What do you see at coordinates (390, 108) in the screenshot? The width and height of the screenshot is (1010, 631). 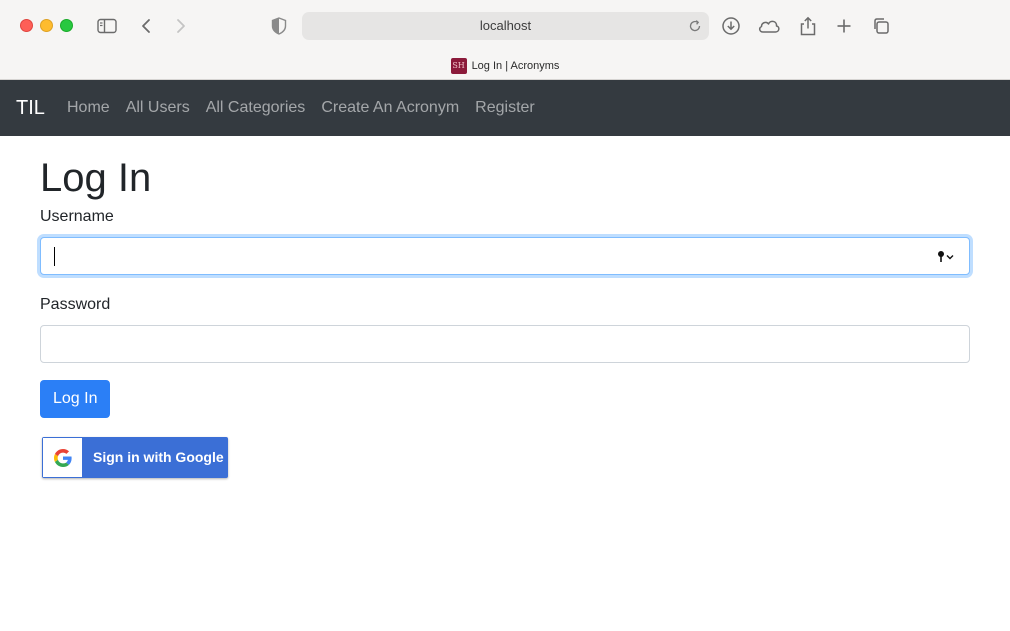 I see `nav-link-create-acronym: Create An Acronym` at bounding box center [390, 108].